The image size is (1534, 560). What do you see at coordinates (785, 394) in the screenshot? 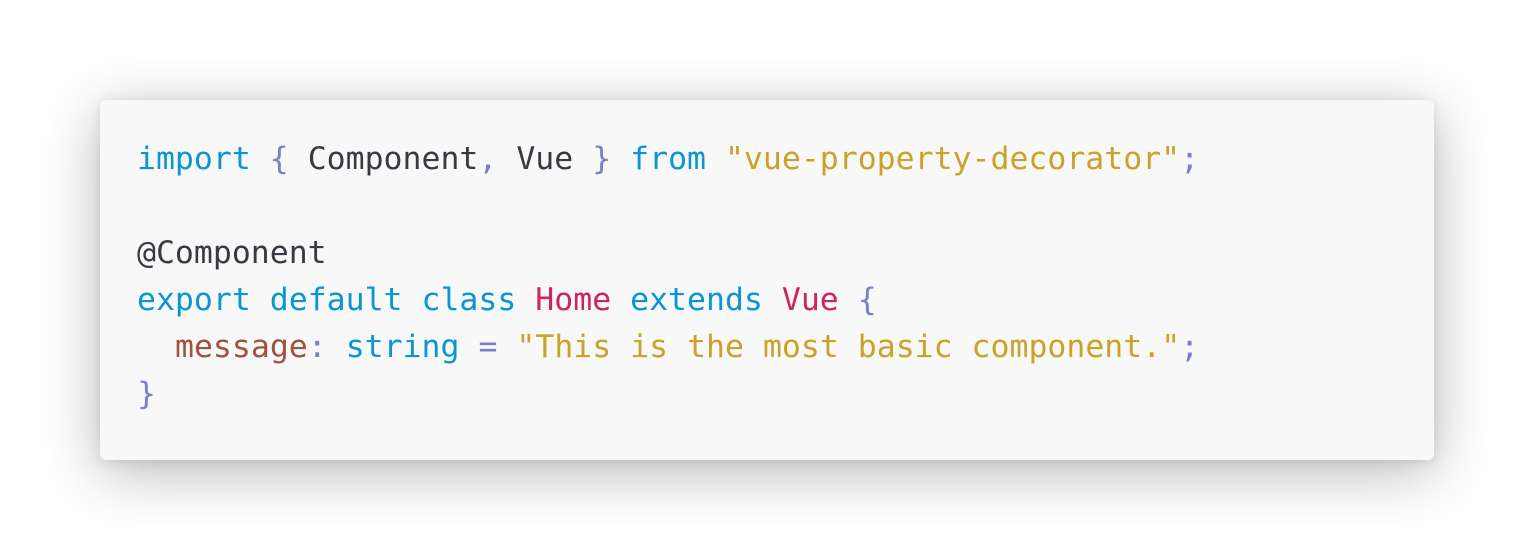
I see `code-line-6: }` at bounding box center [785, 394].